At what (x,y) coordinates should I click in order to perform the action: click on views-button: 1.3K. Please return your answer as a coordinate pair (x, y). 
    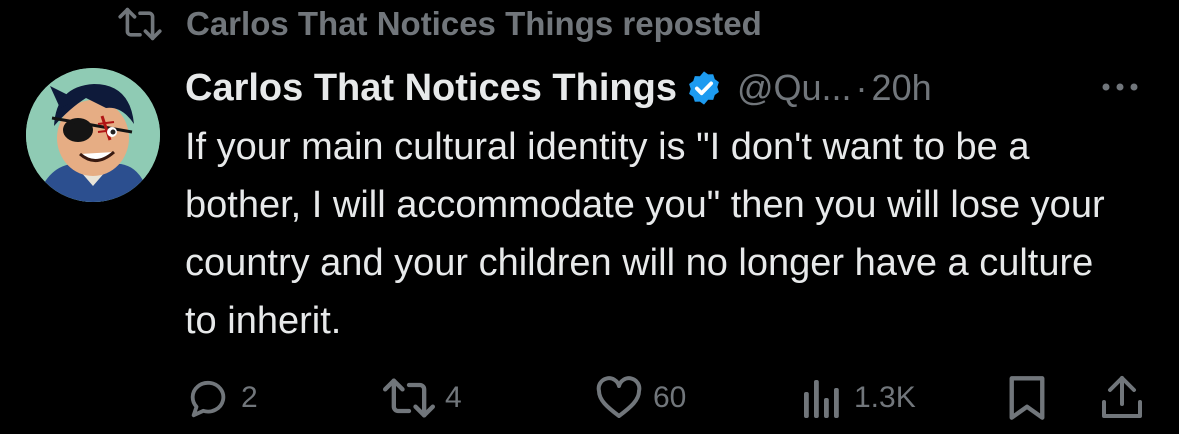
    Looking at the image, I should click on (858, 398).